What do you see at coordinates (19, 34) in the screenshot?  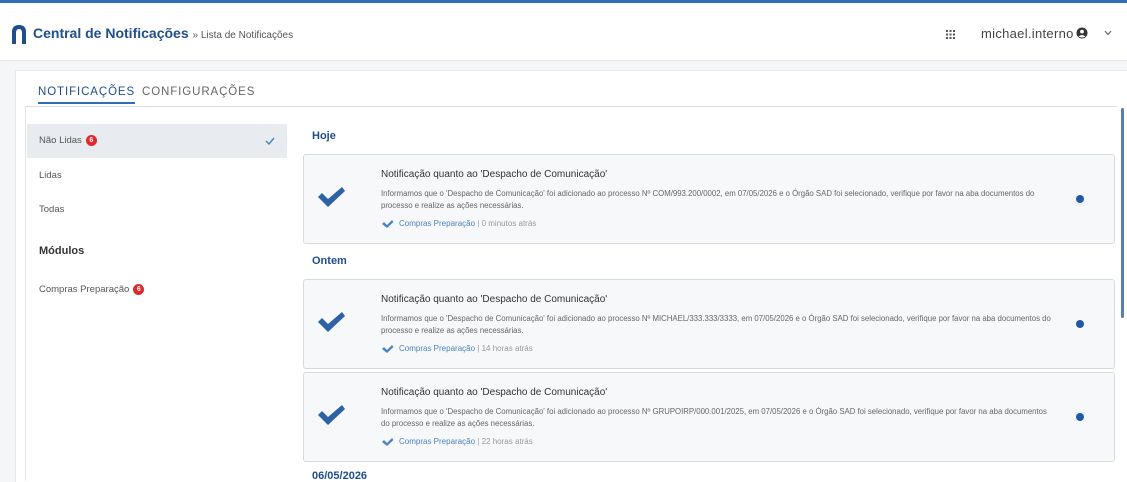 I see `app-logo-icon` at bounding box center [19, 34].